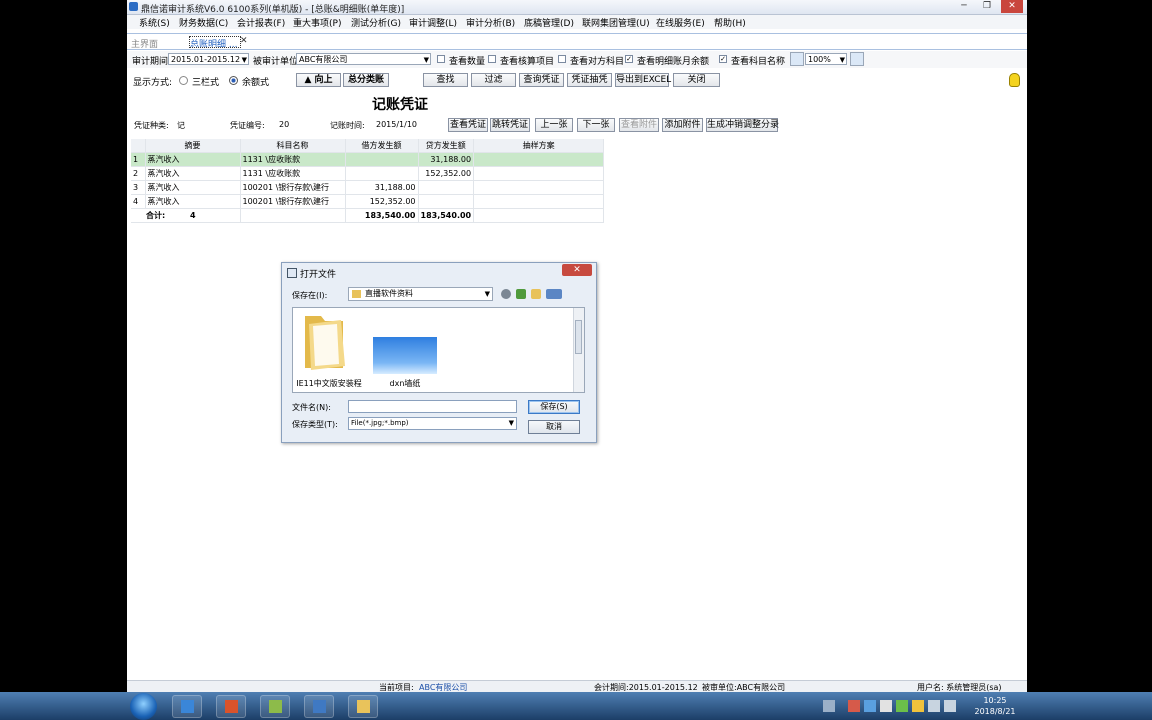 The height and width of the screenshot is (720, 1152). What do you see at coordinates (492, 59) in the screenshot?
I see `check-accounting-items` at bounding box center [492, 59].